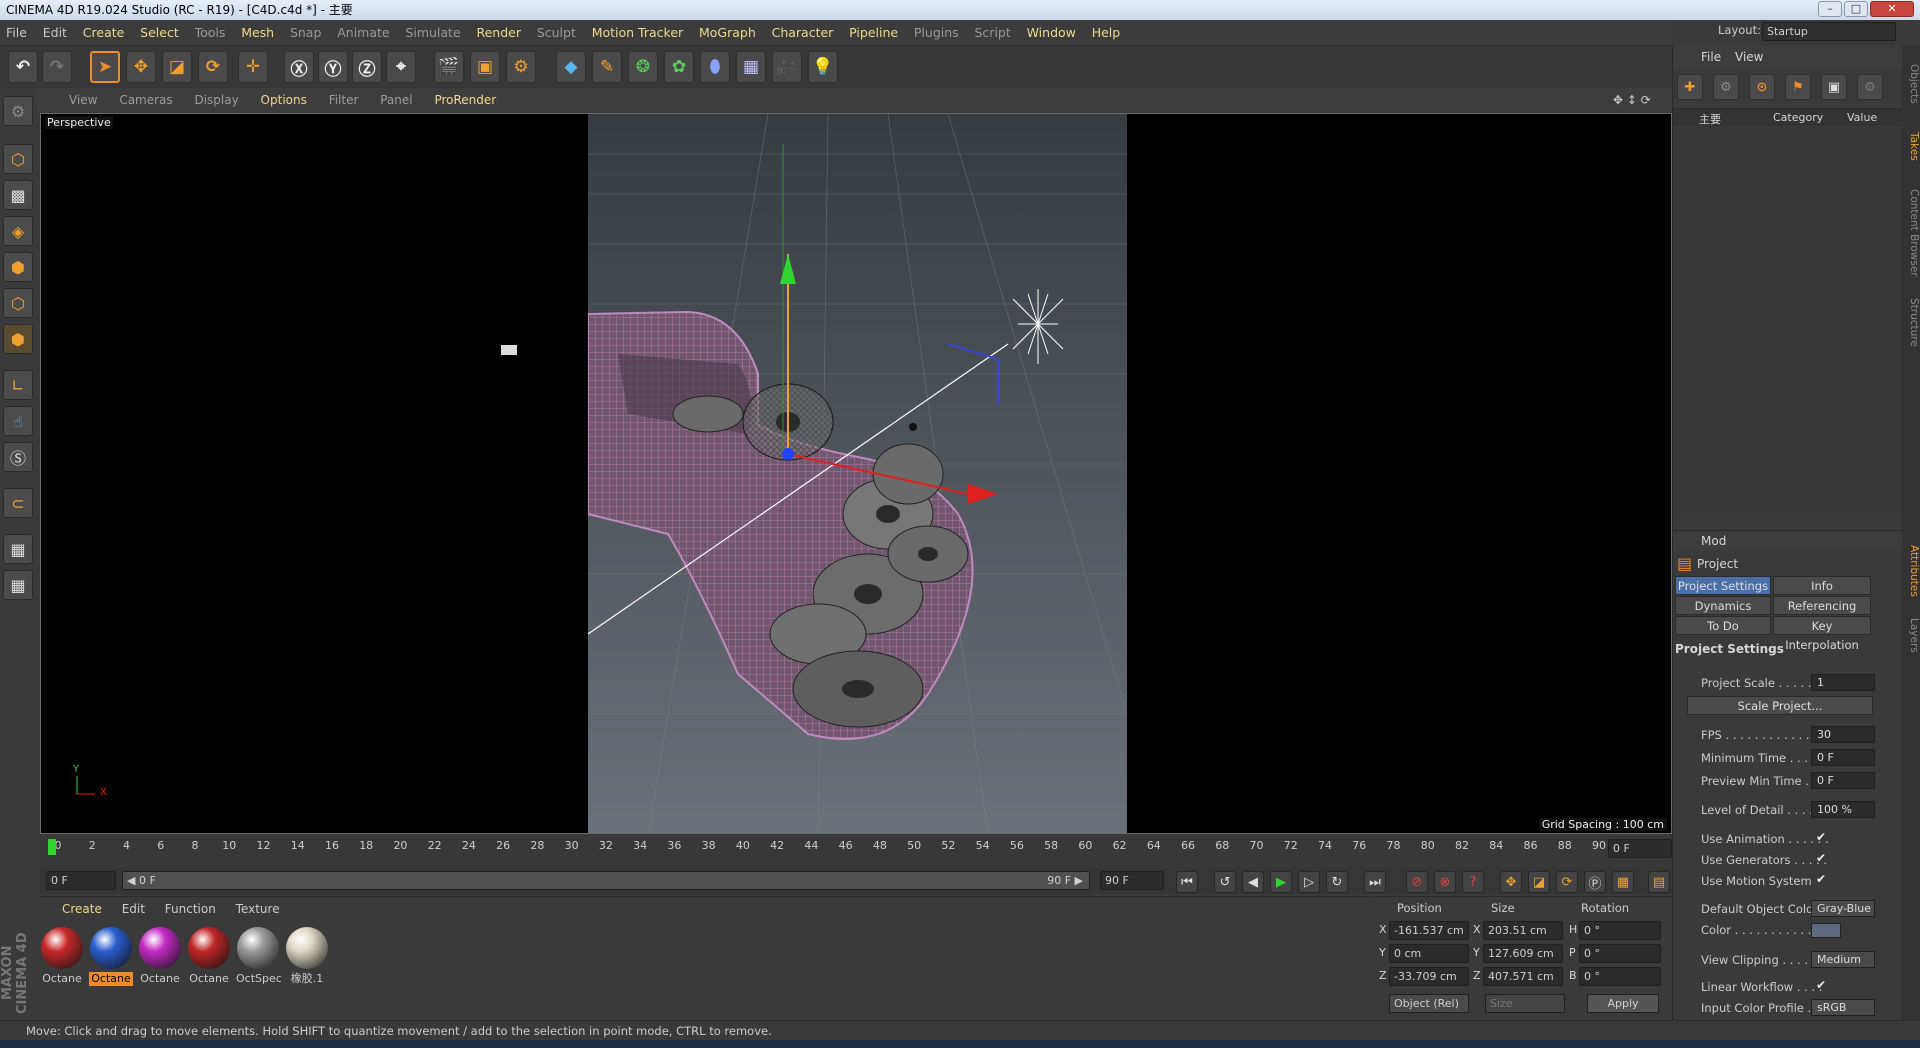 The width and height of the screenshot is (1920, 1048). I want to click on menu-motion-tracker: Motion Tracker, so click(637, 33).